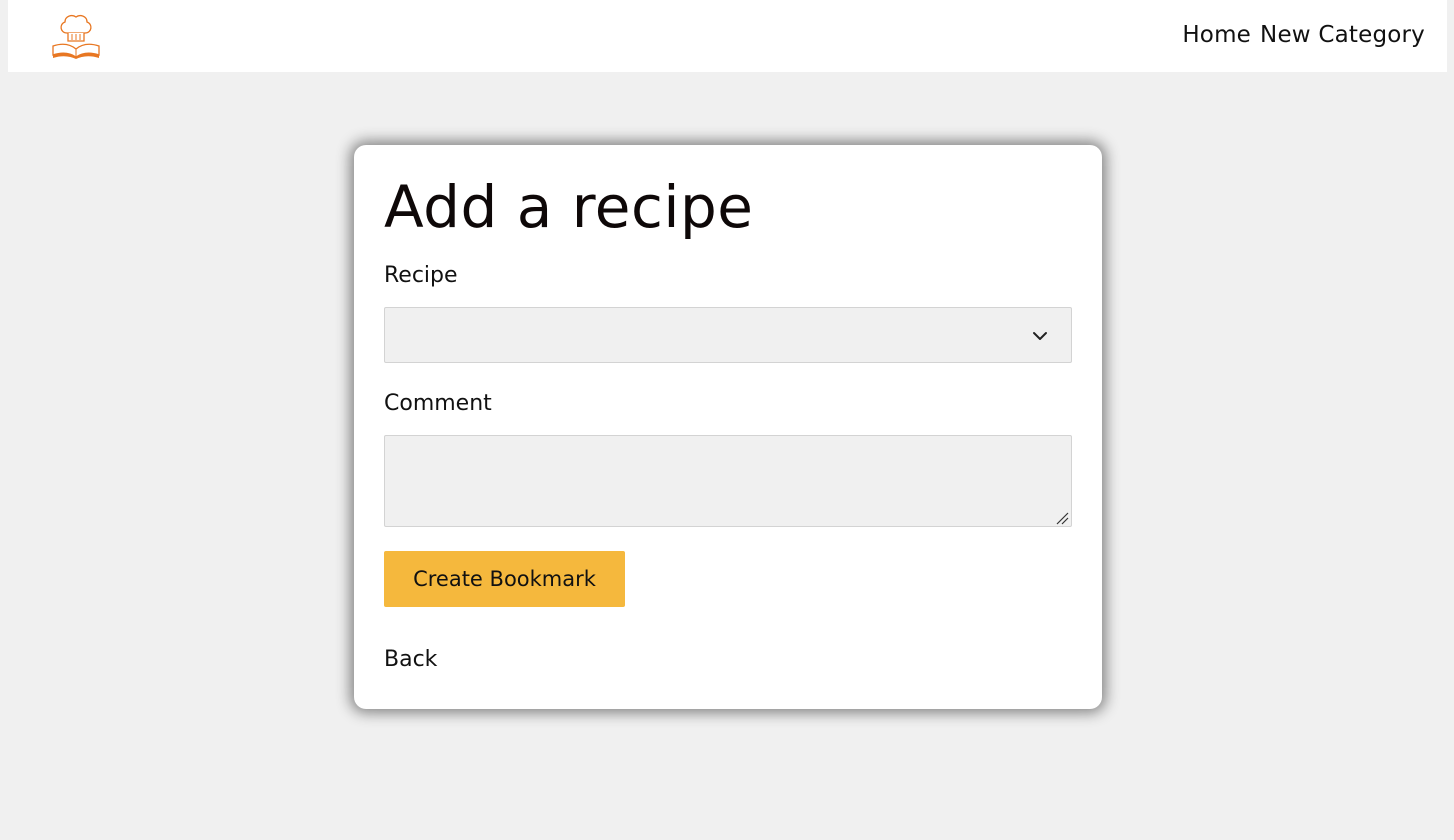 The image size is (1454, 840). I want to click on navbar: Home New Category, so click(727, 36).